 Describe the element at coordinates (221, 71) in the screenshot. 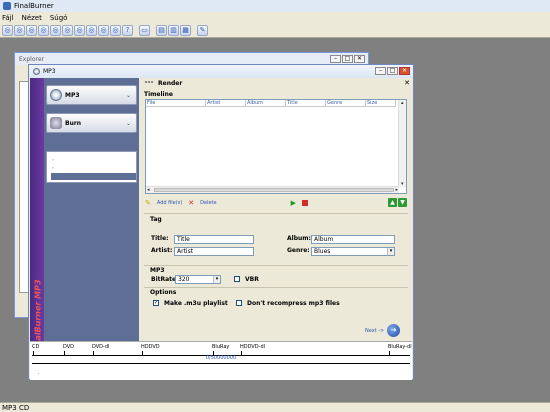

I see `mp3-titlebar: MP3` at that location.